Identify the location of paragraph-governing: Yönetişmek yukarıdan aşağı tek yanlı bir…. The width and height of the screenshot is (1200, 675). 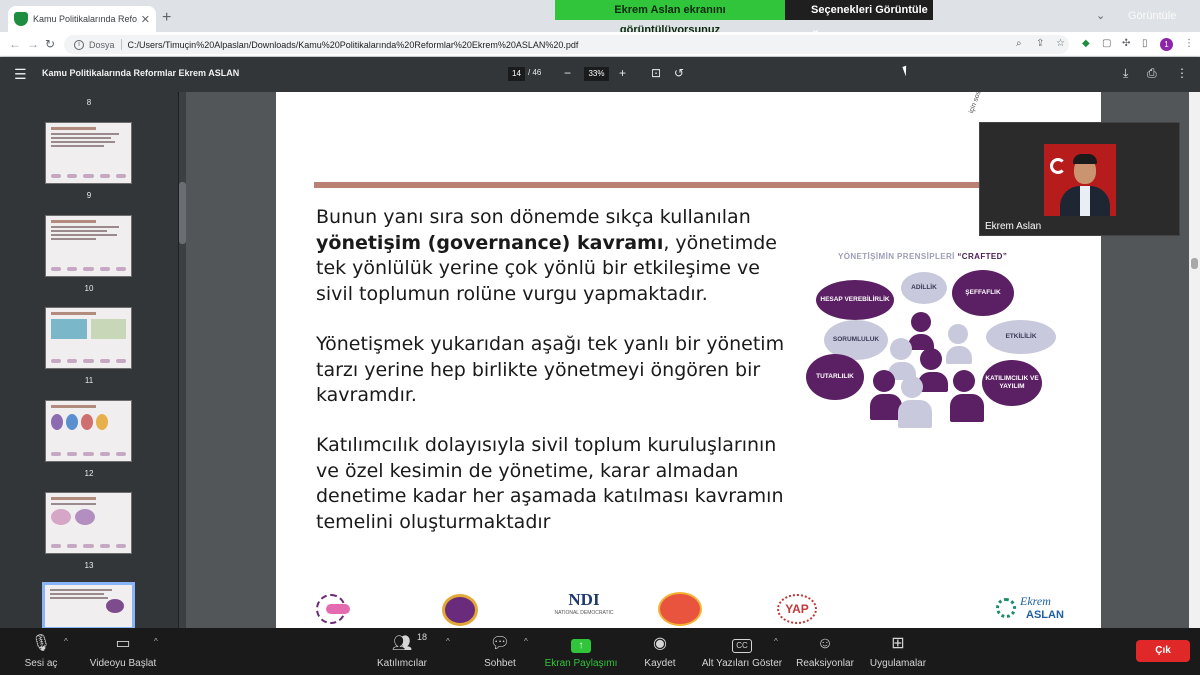
(550, 369).